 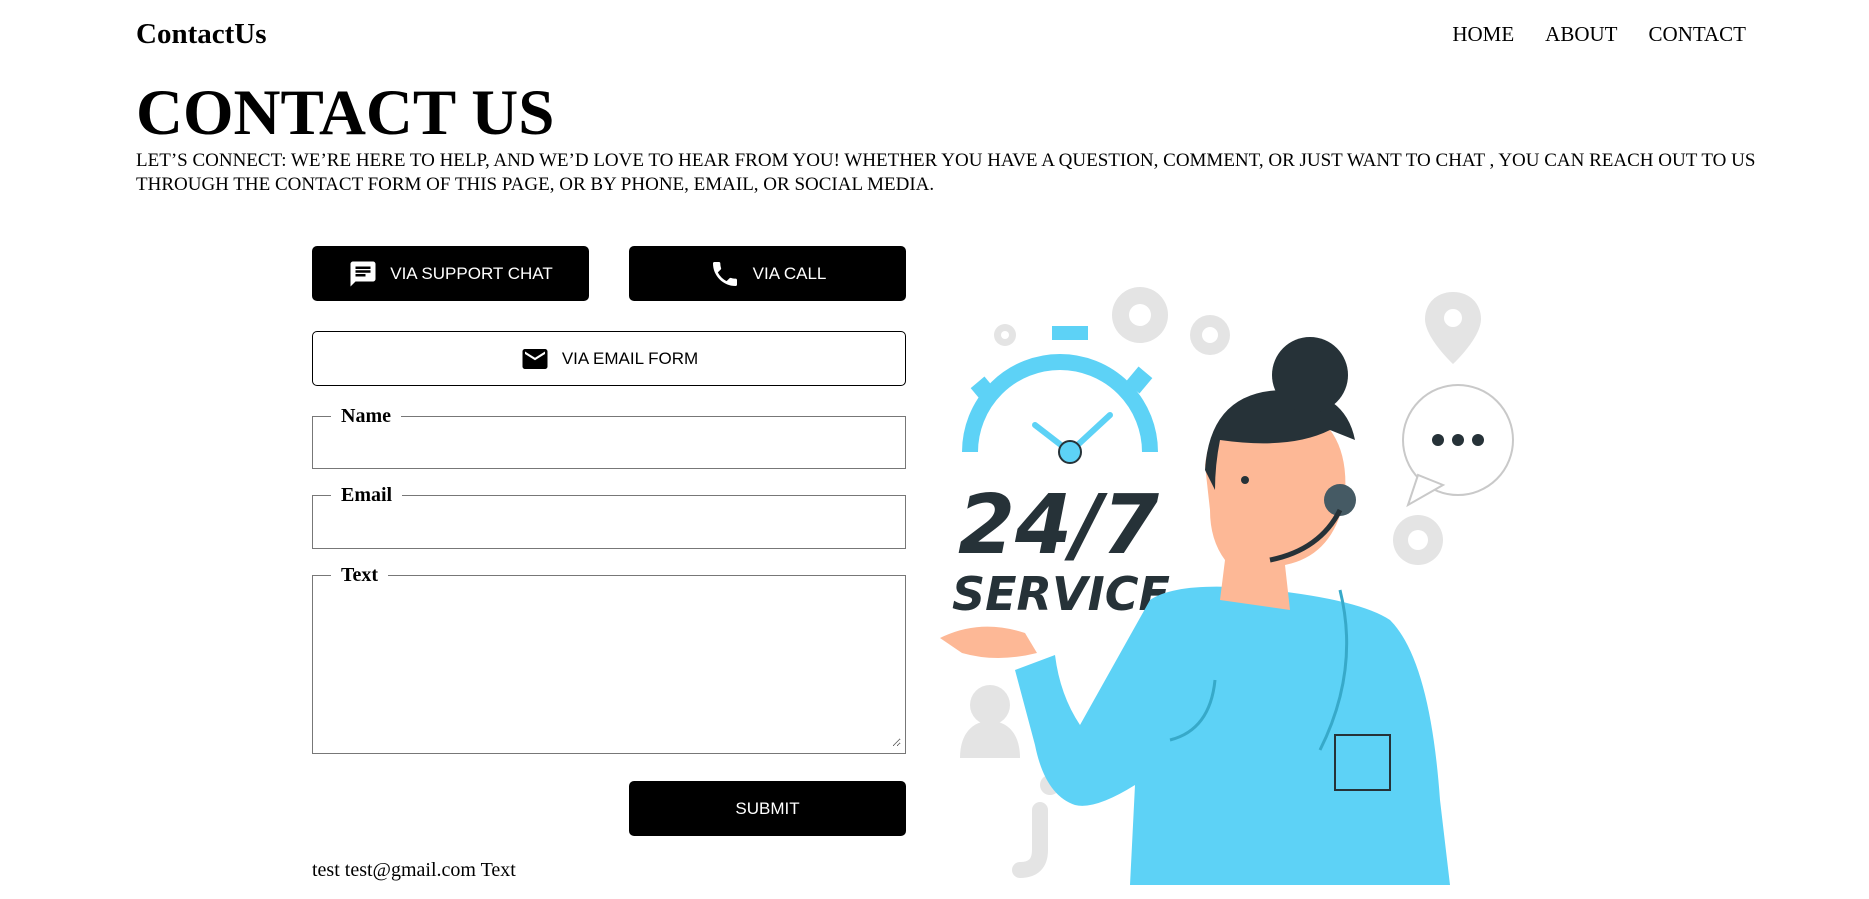 What do you see at coordinates (1581, 34) in the screenshot?
I see `nav-link-about: ABOUT` at bounding box center [1581, 34].